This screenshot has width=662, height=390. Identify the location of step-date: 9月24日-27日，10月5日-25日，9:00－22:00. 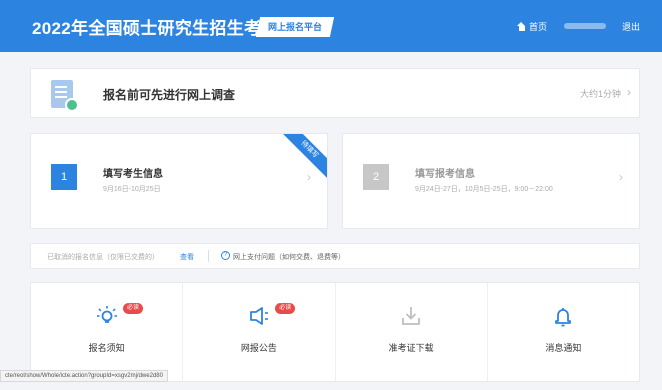
(484, 189).